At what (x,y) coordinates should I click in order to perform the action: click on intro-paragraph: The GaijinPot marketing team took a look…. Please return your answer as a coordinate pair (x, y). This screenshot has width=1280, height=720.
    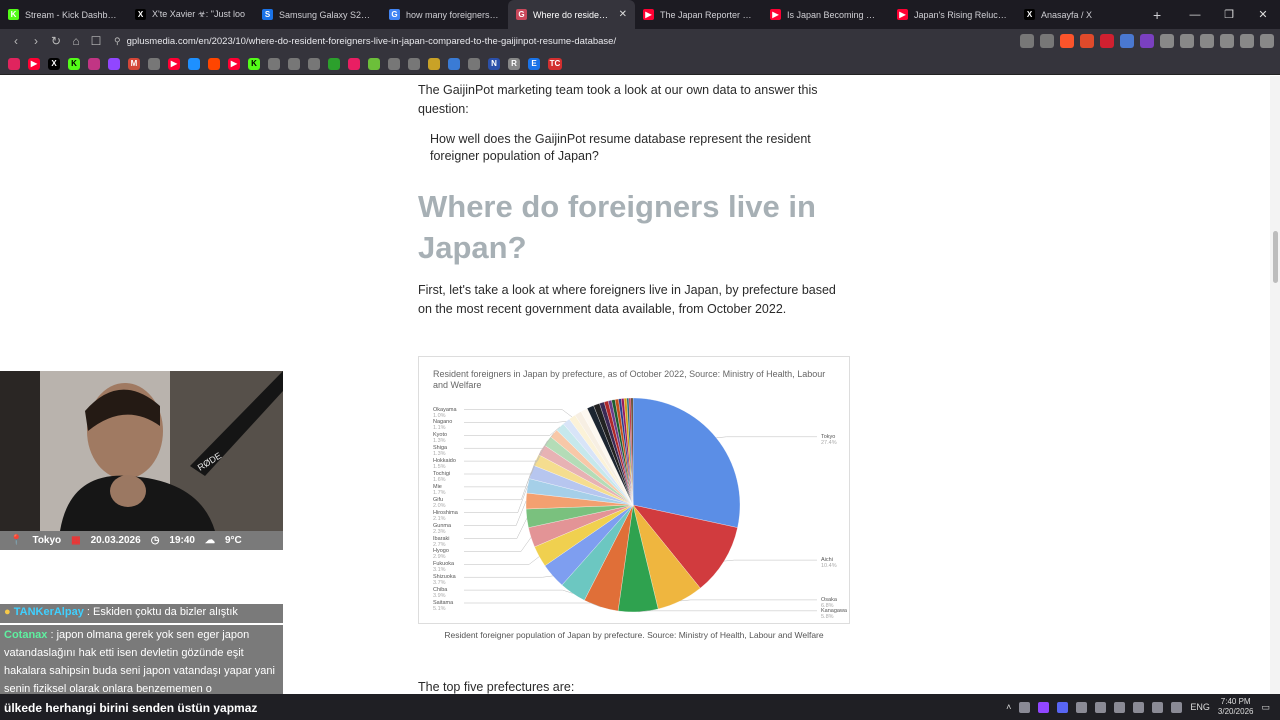
    Looking at the image, I should click on (618, 99).